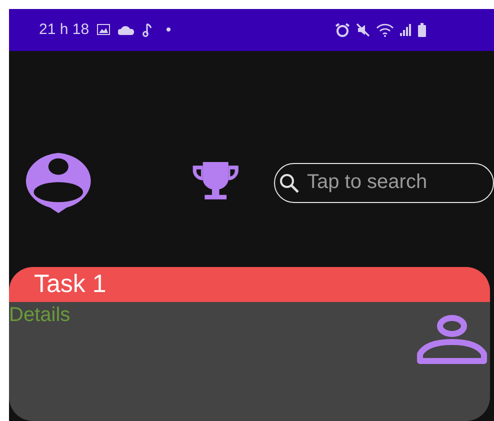  Describe the element at coordinates (103, 30) in the screenshot. I see `image-icon` at that location.